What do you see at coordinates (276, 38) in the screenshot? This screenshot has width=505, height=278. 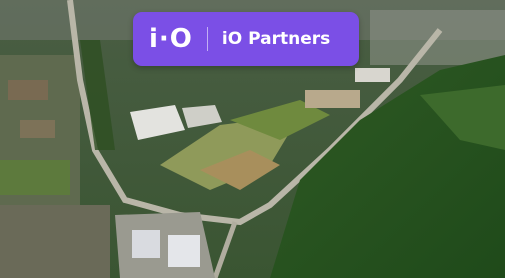 I see `brand-name: iO Partners` at bounding box center [276, 38].